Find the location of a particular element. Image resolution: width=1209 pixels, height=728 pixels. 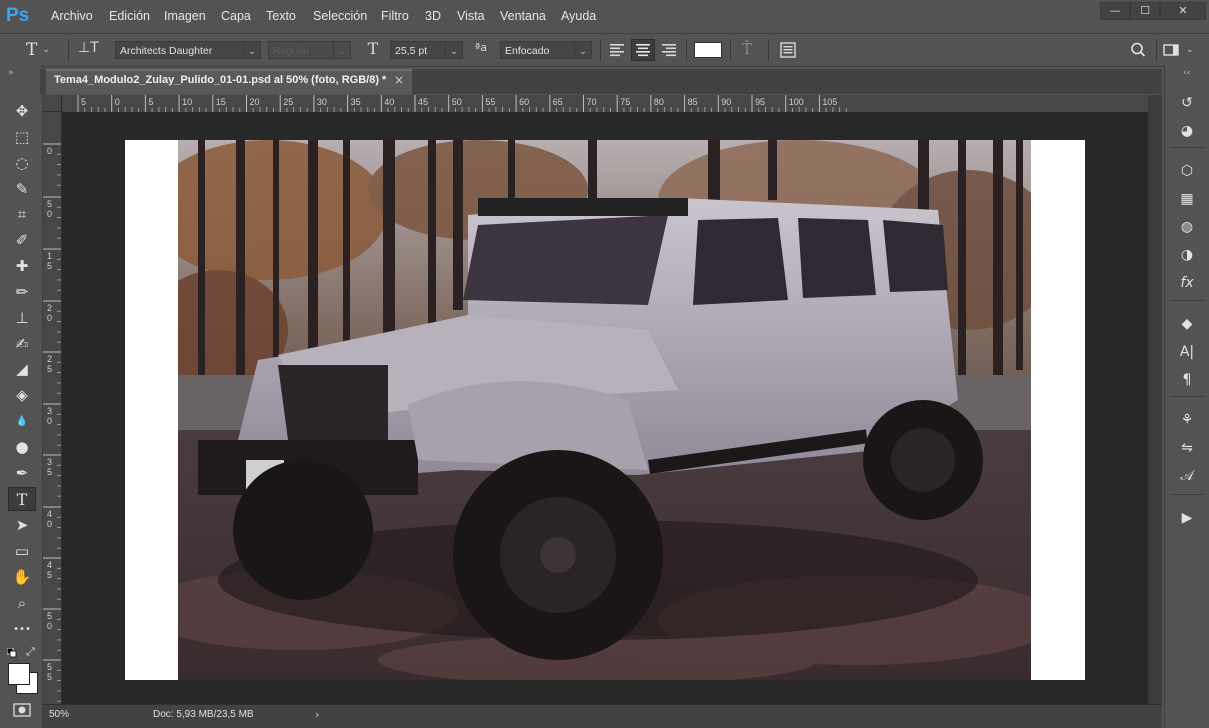

brush-presets-panel-button: ⚘ is located at coordinates (1187, 420).